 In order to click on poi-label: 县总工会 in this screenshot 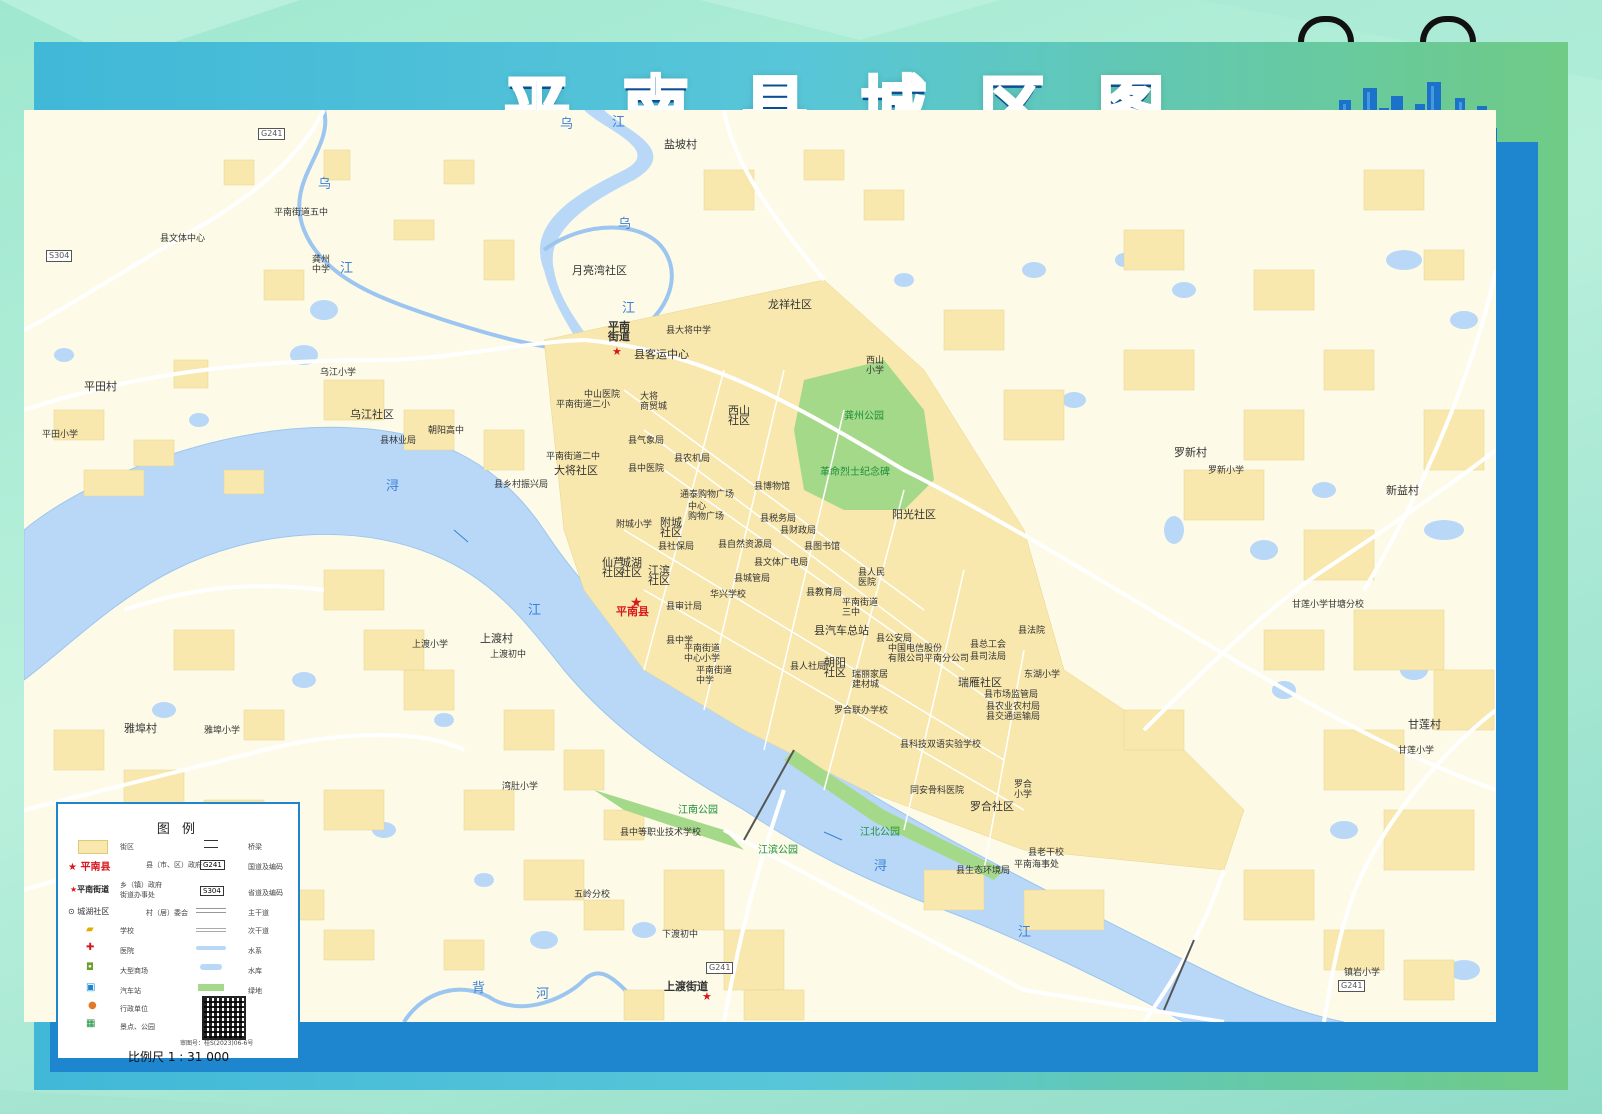, I will do `click(988, 645)`.